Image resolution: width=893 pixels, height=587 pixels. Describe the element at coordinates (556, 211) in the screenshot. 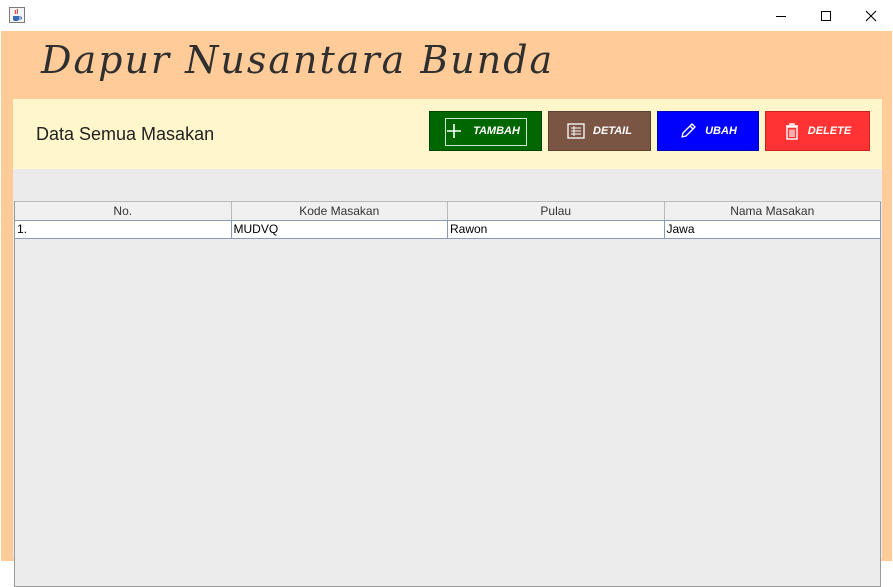

I see `column-header-pulau: Pulau` at that location.